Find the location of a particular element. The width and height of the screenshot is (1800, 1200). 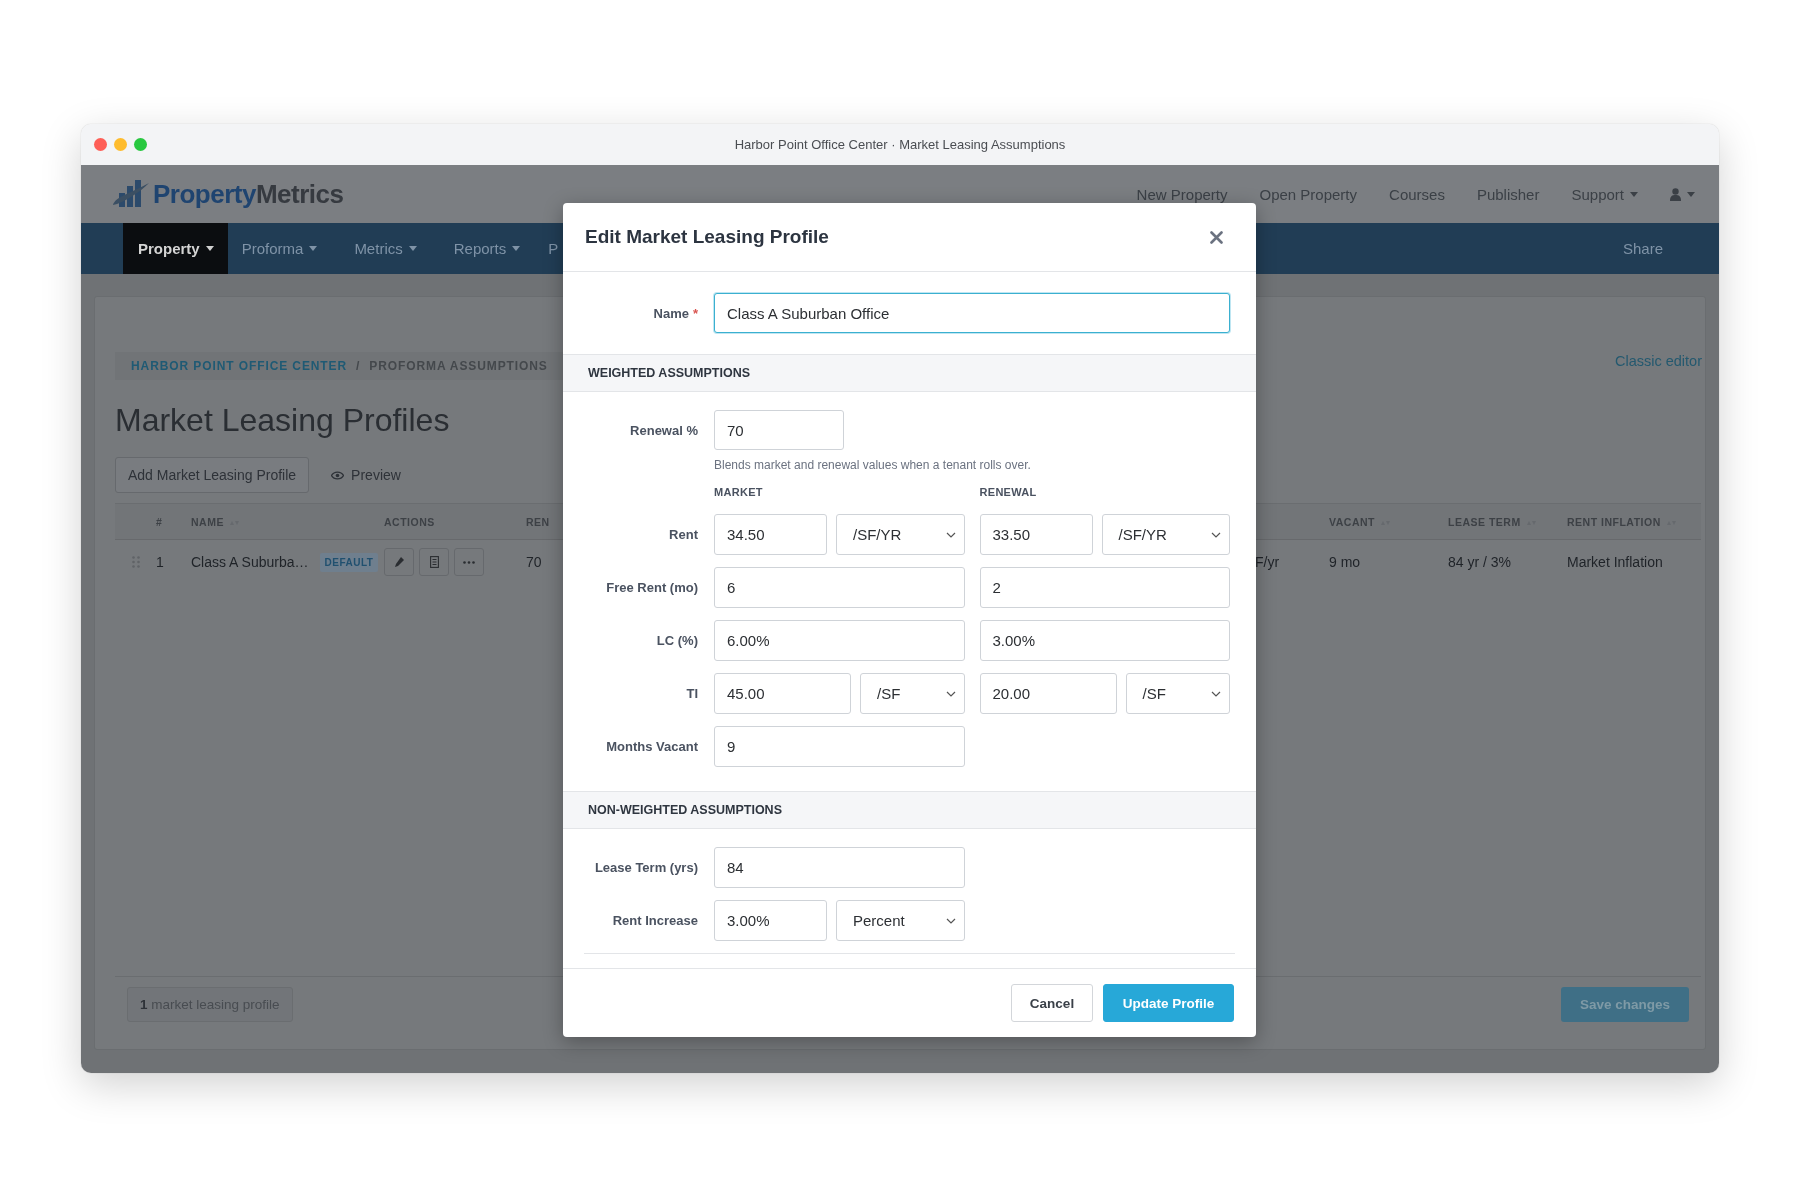

update-profile-button: Update Profile is located at coordinates (1168, 1003).